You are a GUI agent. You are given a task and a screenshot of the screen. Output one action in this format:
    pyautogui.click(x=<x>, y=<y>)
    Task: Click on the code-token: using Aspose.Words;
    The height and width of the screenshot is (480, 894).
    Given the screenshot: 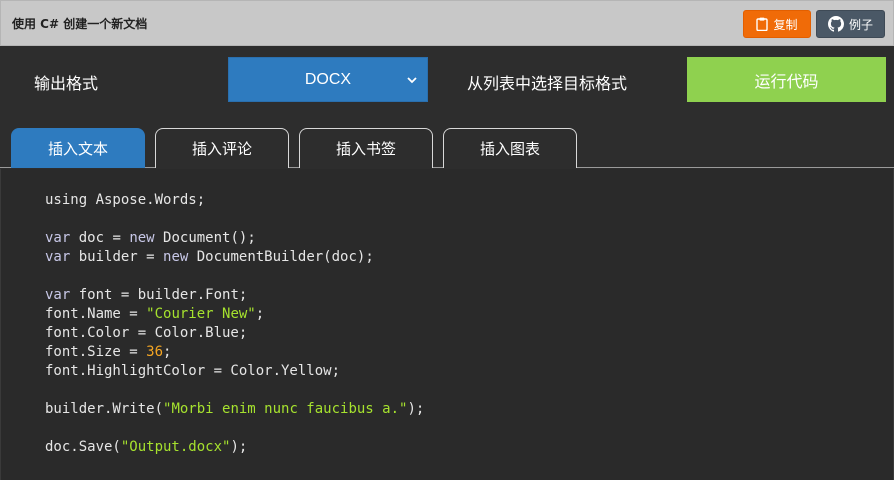 What is the action you would take?
    pyautogui.click(x=125, y=200)
    